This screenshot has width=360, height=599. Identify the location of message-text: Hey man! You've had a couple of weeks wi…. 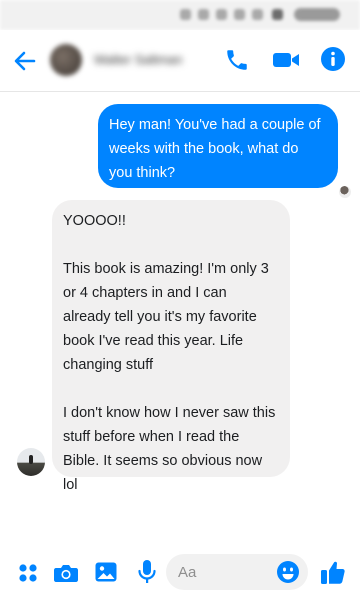
(215, 149).